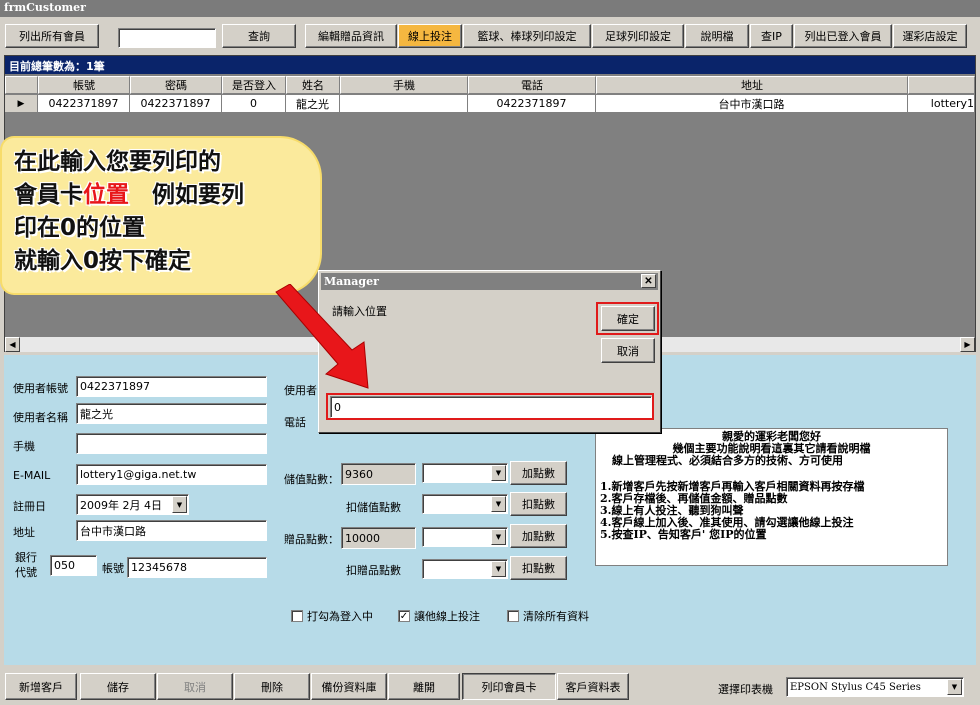 This screenshot has width=980, height=705. Describe the element at coordinates (113, 568) in the screenshot. I see `bank-account-label: 帳號` at that location.